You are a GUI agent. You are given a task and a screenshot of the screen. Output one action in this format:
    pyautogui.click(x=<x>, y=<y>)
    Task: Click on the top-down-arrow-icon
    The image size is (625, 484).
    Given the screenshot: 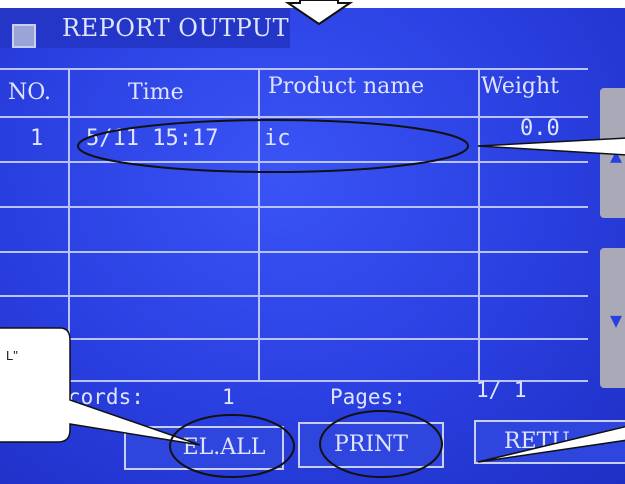 What is the action you would take?
    pyautogui.click(x=319, y=13)
    